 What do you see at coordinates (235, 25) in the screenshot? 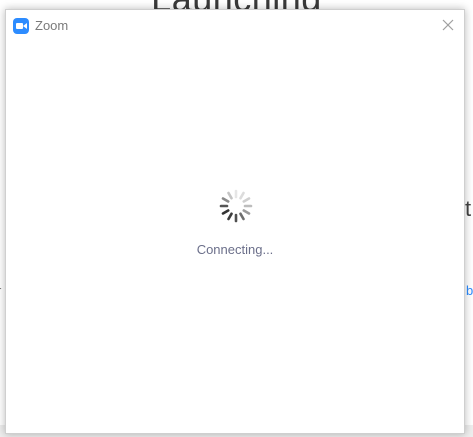
I see `dialog-titlebar: Zoom` at bounding box center [235, 25].